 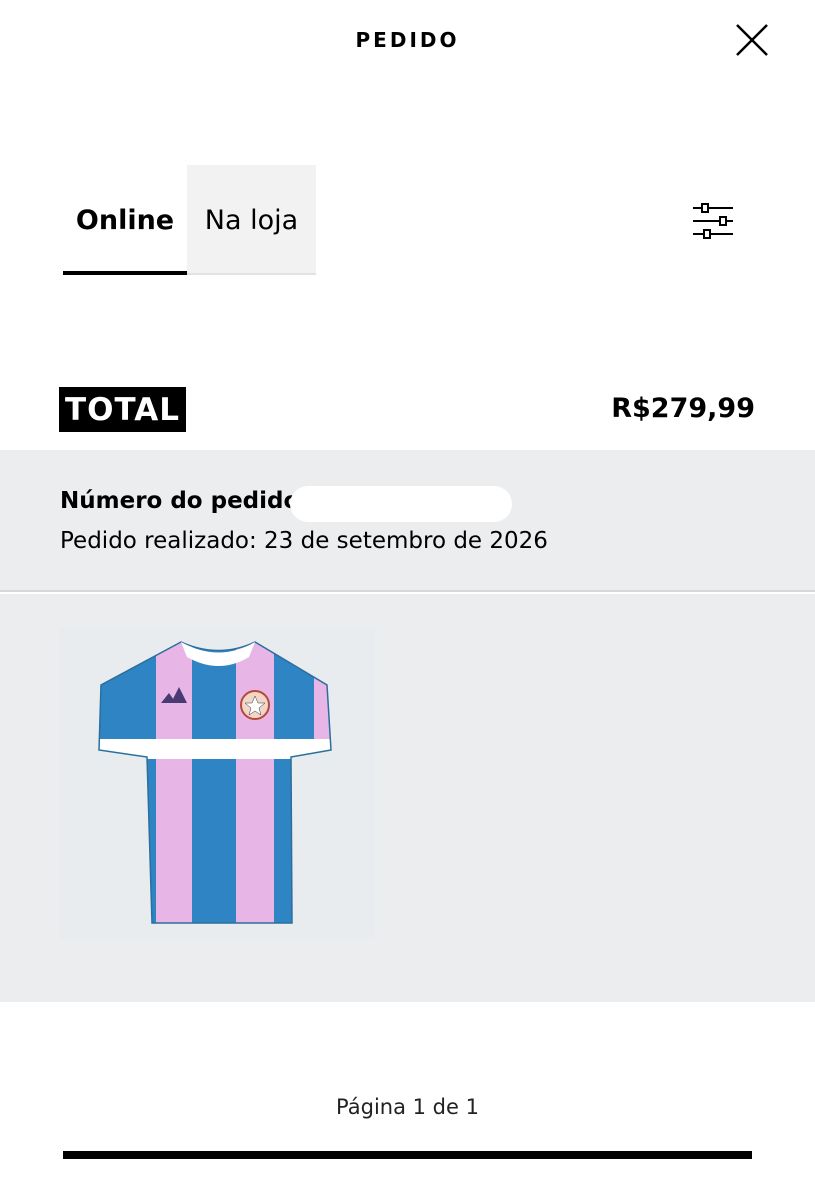 I want to click on page-title: PEDIDO, so click(x=407, y=40).